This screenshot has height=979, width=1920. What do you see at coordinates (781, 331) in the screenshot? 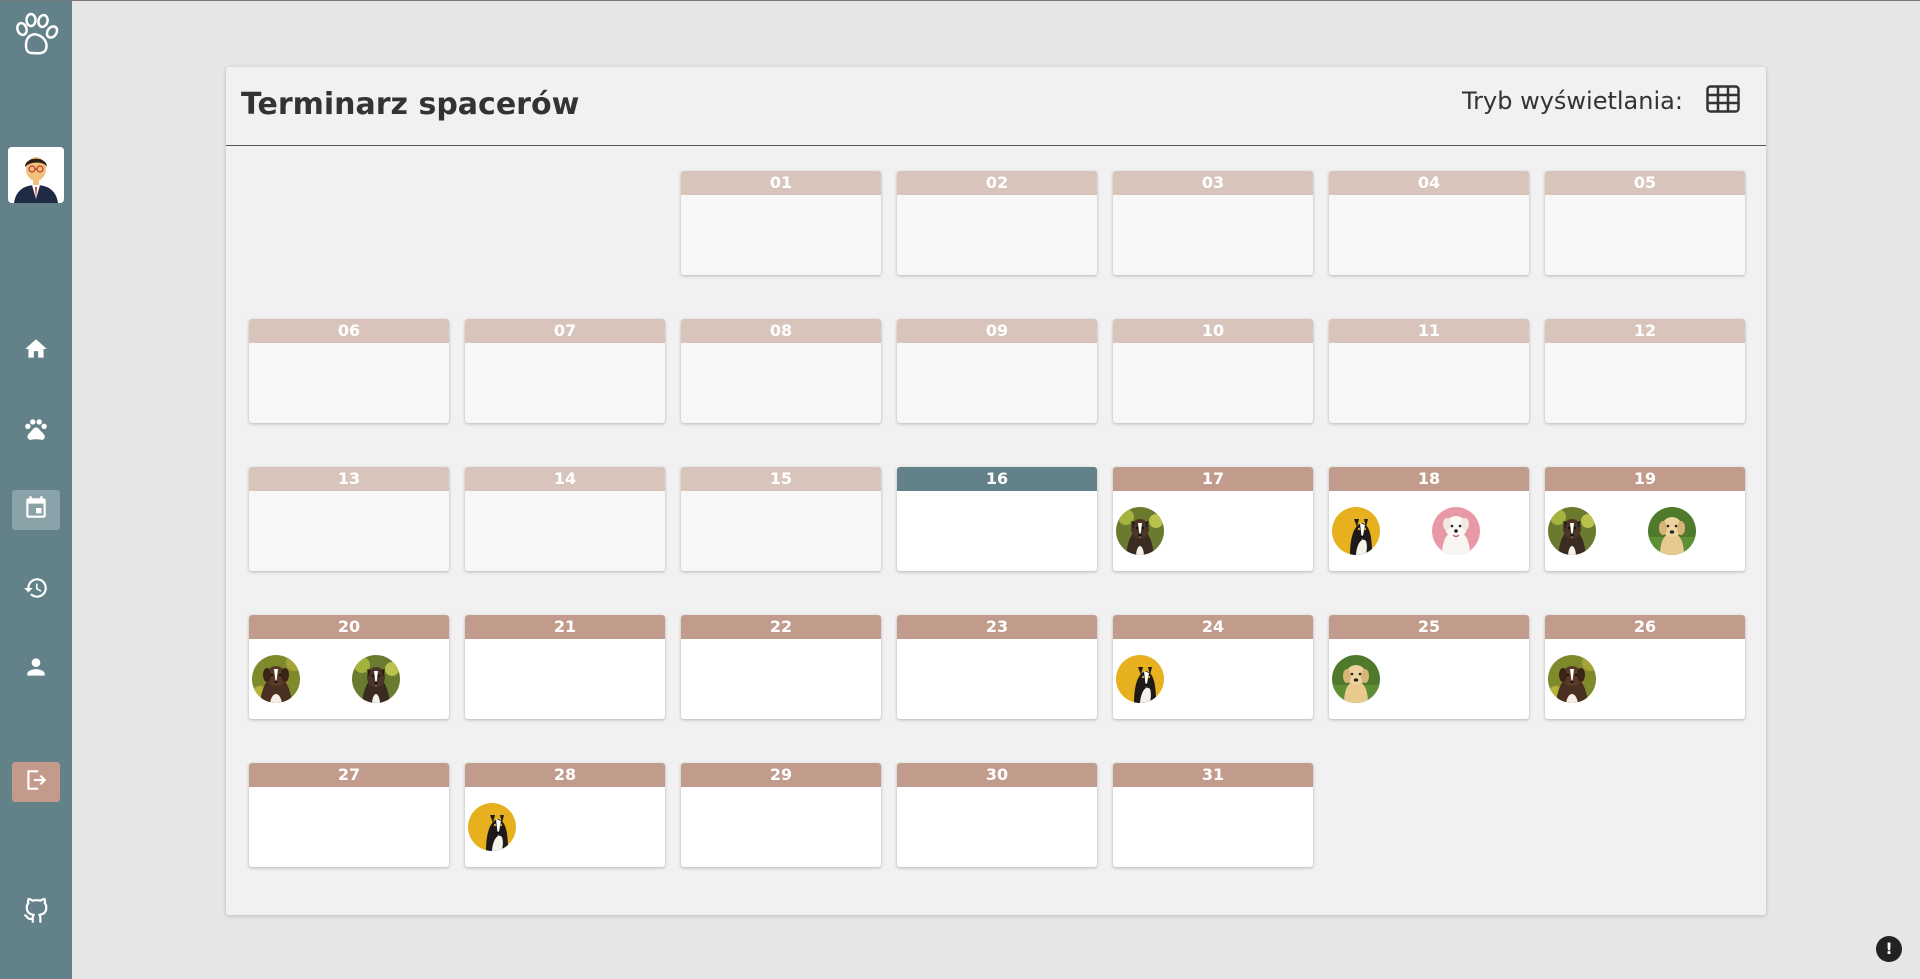
I see `day-number: 08` at bounding box center [781, 331].